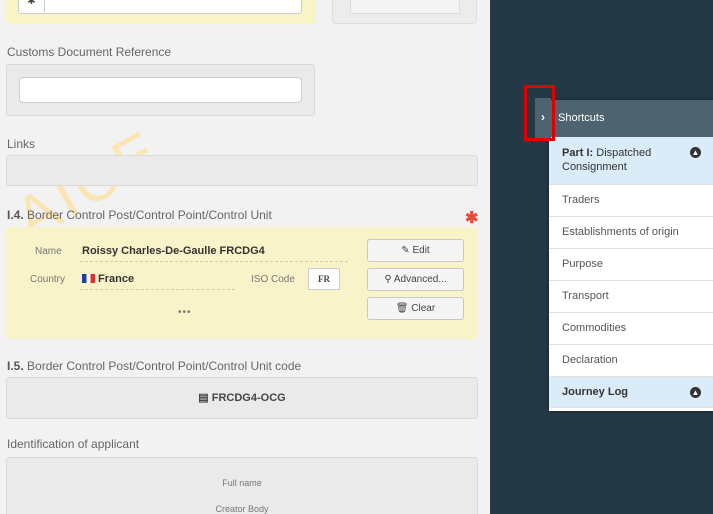 This screenshot has height=514, width=713. Describe the element at coordinates (160, 90) in the screenshot. I see `customs-document-reference-input` at that location.